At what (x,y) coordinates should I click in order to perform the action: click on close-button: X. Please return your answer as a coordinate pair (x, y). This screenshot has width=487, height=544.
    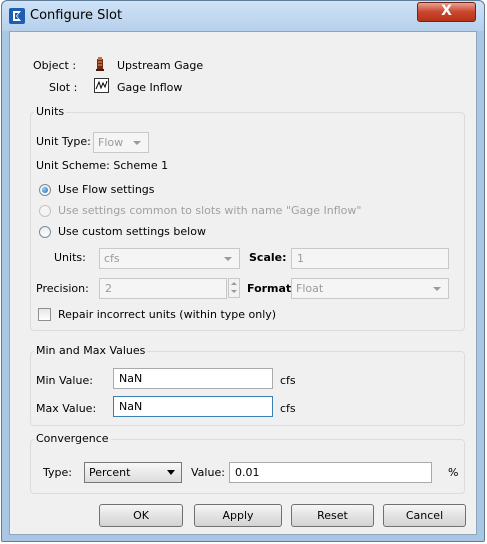
    Looking at the image, I should click on (446, 12).